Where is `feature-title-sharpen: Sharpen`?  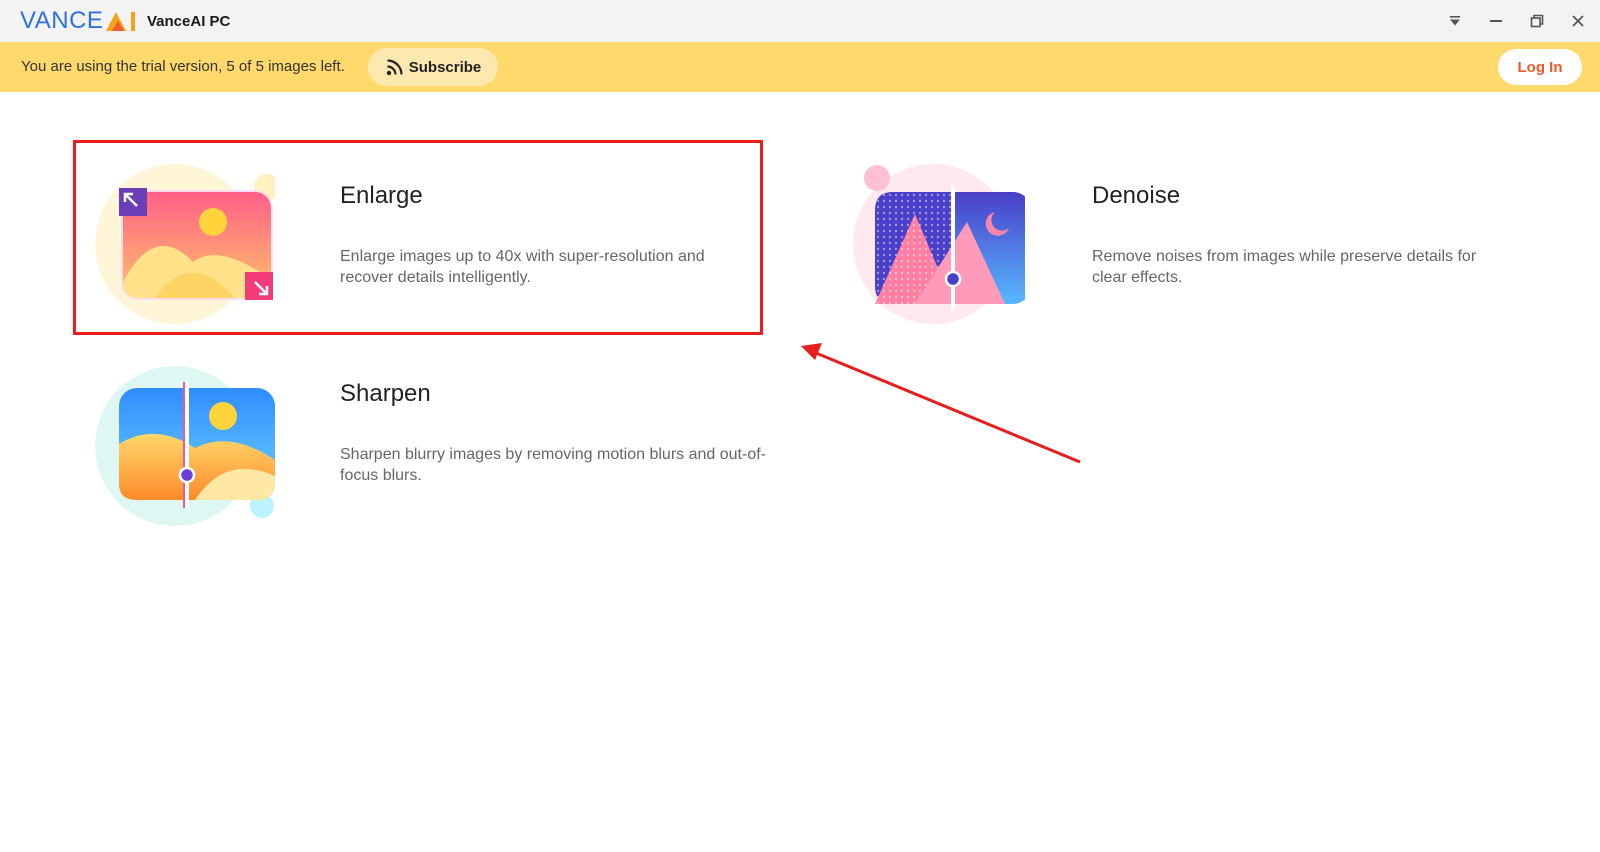
feature-title-sharpen: Sharpen is located at coordinates (385, 393).